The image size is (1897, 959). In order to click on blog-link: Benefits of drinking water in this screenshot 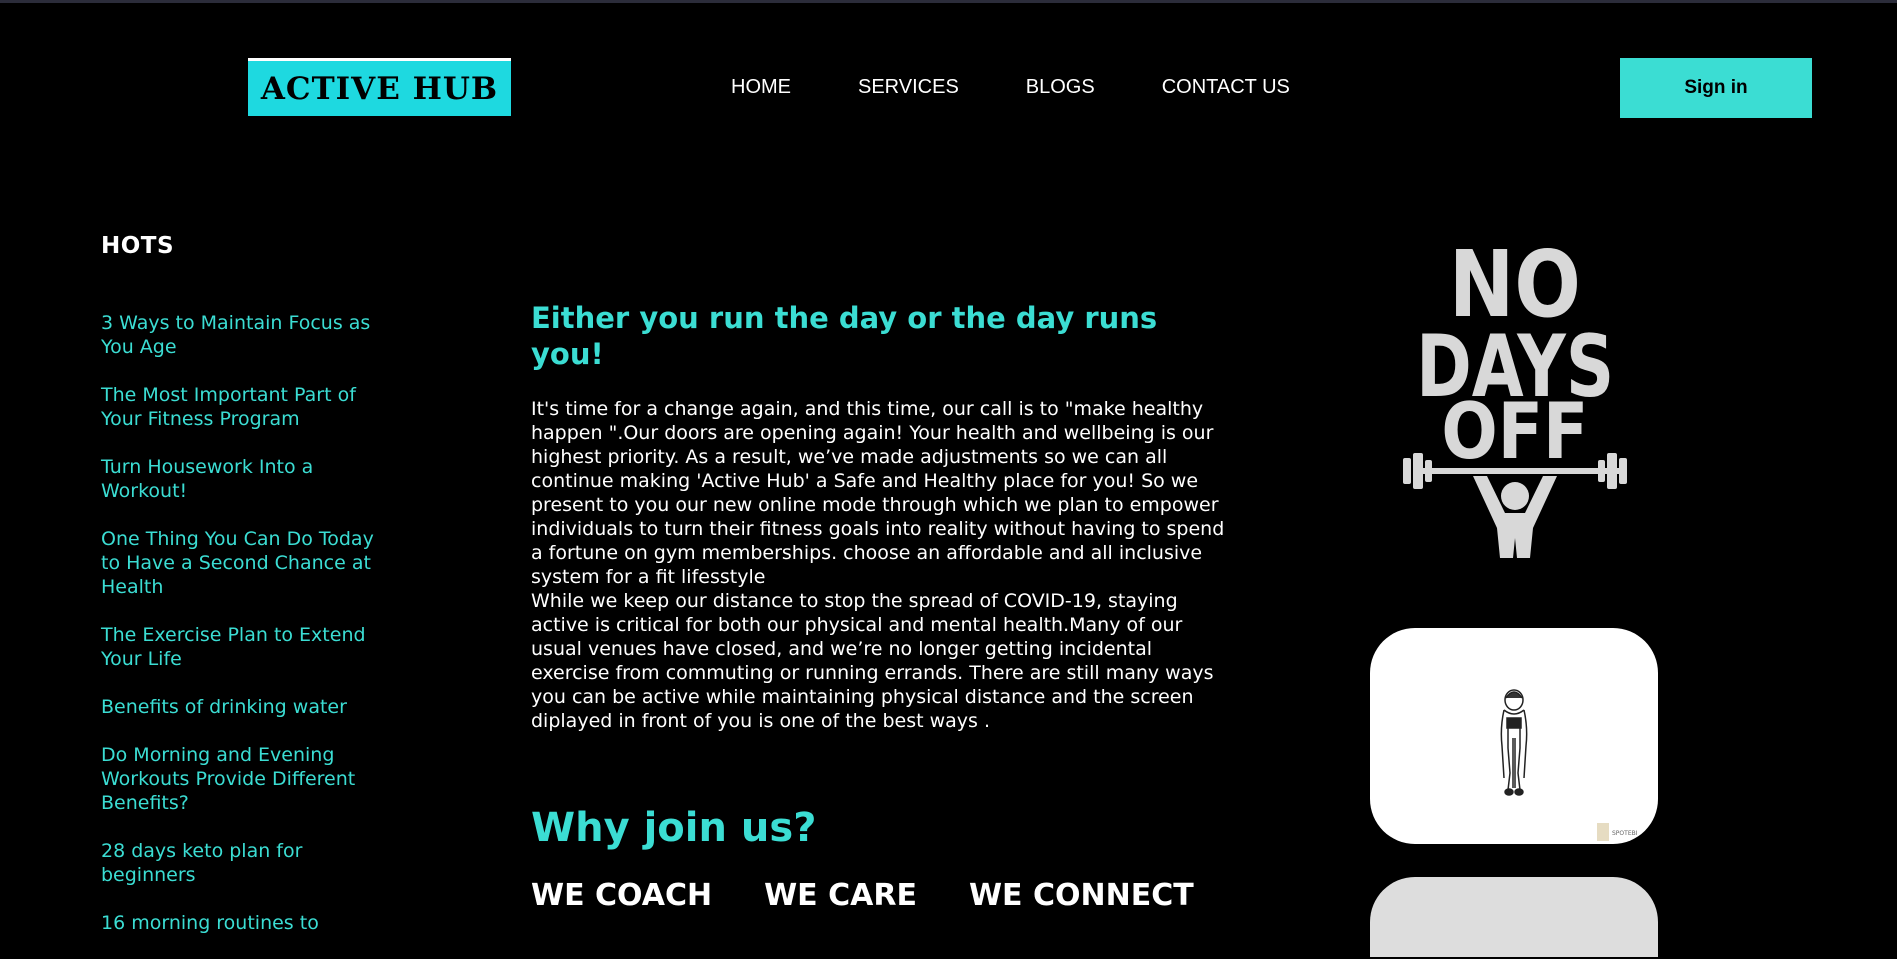, I will do `click(241, 707)`.